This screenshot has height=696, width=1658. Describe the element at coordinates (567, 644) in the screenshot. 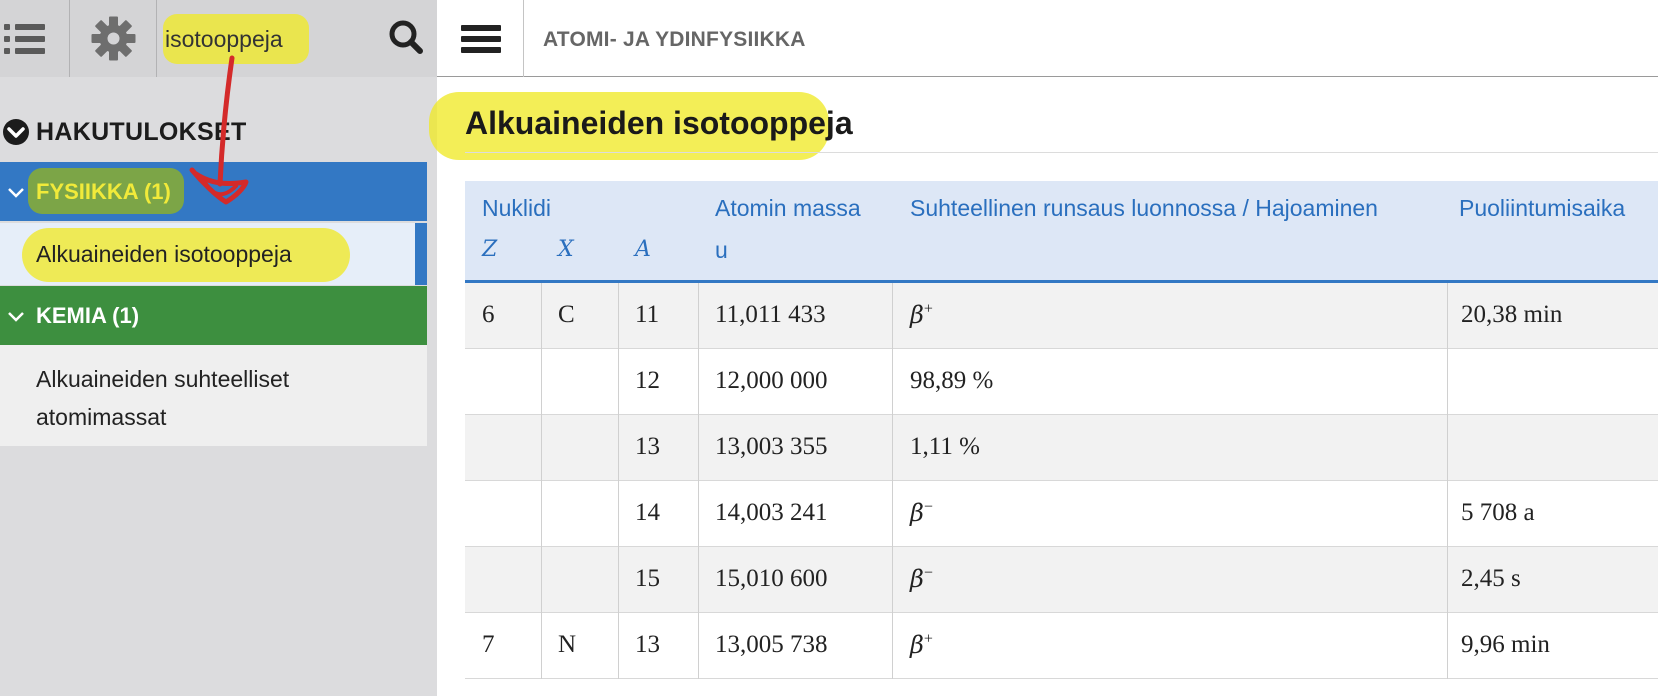

I see `cell-x: N` at that location.